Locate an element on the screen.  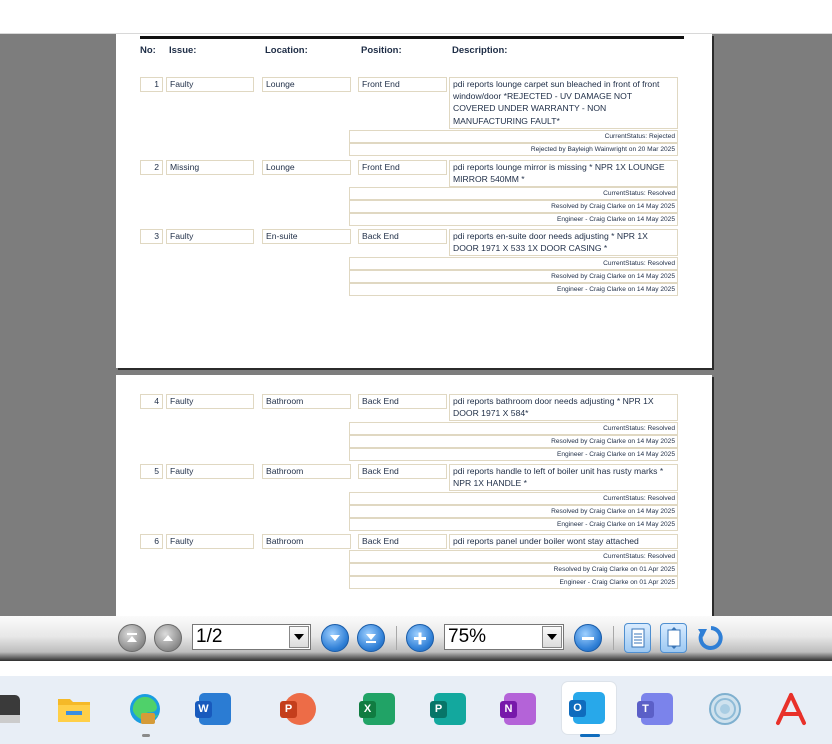
refresh-icon is located at coordinates (711, 638).